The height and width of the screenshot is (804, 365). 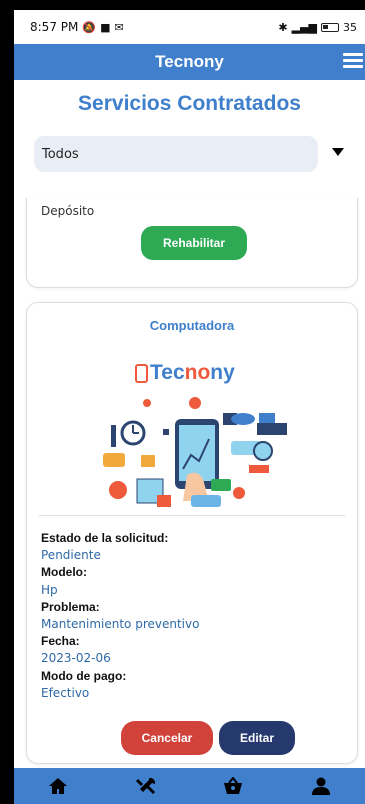 I want to click on app-title: Tecnony, so click(x=189, y=61).